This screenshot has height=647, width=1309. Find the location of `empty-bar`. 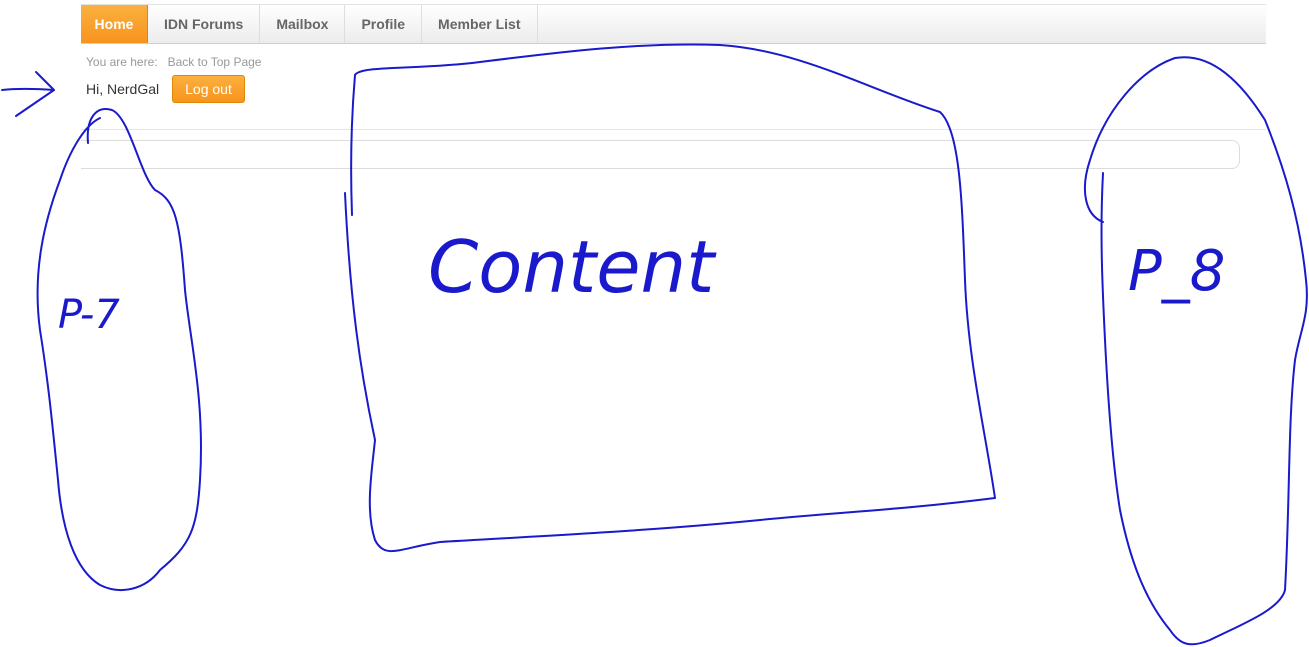

empty-bar is located at coordinates (660, 154).